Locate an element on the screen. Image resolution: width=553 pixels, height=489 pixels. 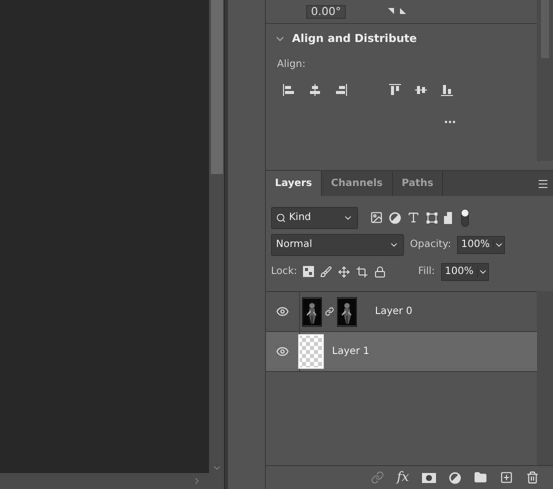
blend-mode-dropdown: Normal is located at coordinates (337, 245).